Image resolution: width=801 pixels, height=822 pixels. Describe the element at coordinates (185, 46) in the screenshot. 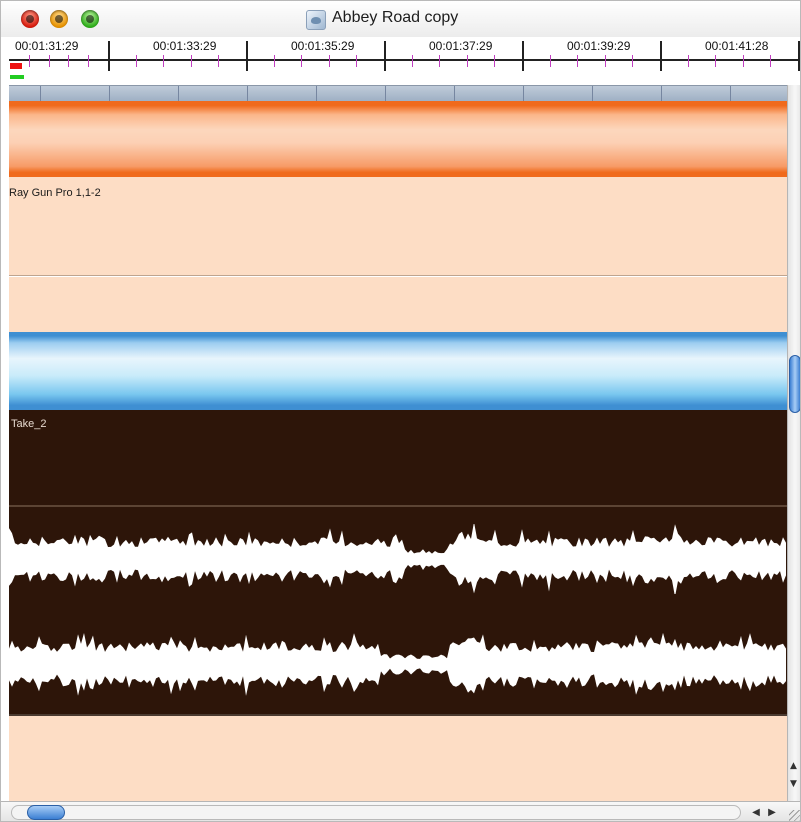

I see `timecode-label: 00:01:33:29` at that location.